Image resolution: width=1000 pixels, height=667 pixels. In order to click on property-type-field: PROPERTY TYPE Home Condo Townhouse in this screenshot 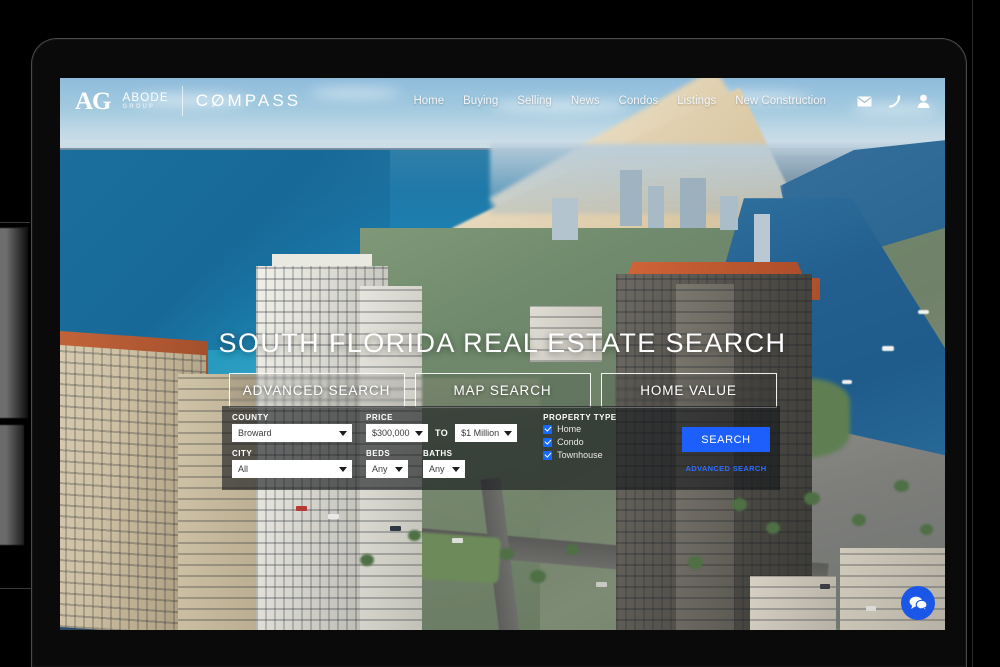, I will do `click(579, 451)`.